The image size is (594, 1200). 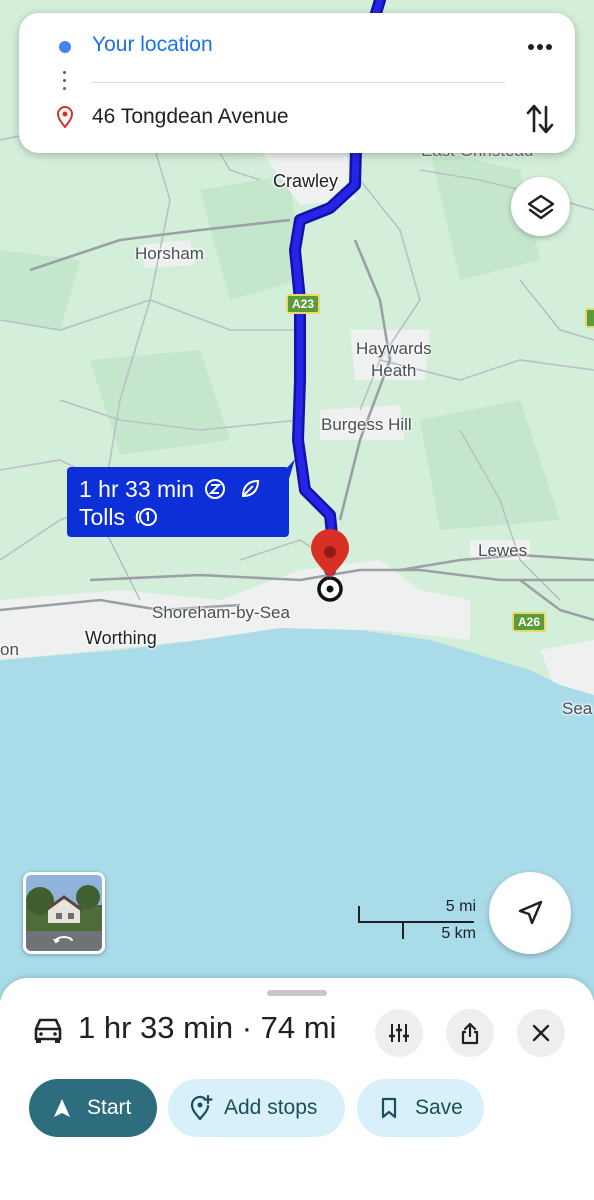 What do you see at coordinates (121, 638) in the screenshot?
I see `place-label-worthing: Worthing` at bounding box center [121, 638].